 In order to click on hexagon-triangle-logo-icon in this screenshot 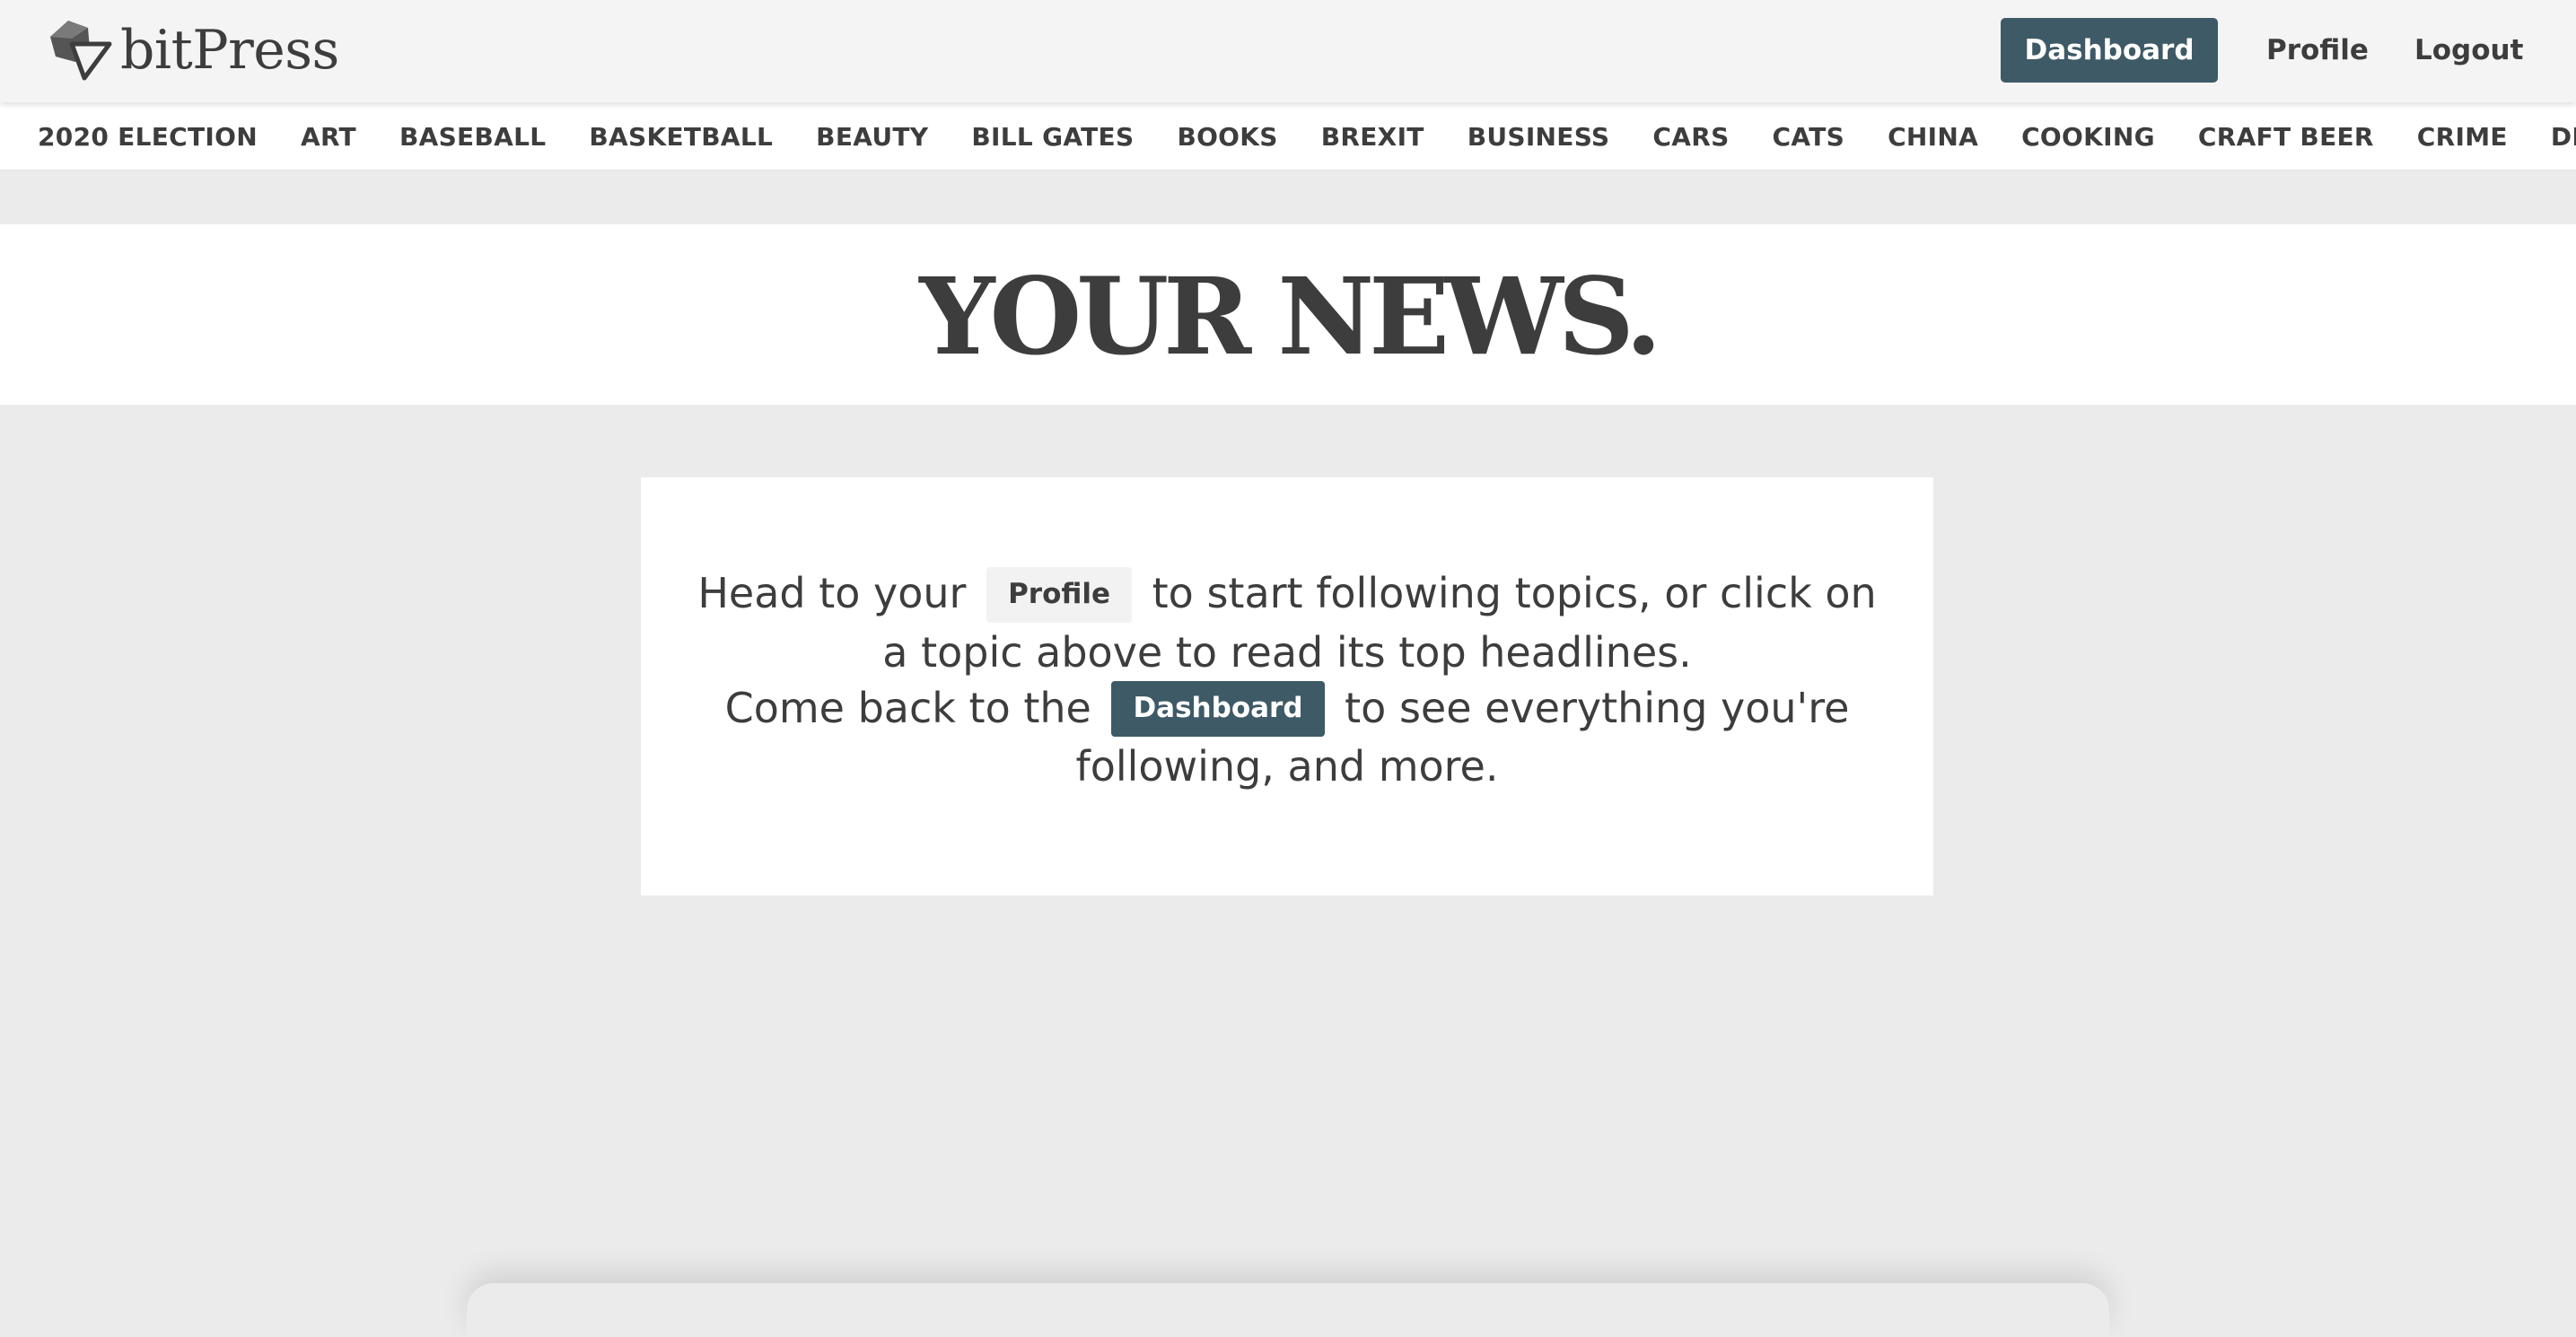, I will do `click(81, 51)`.